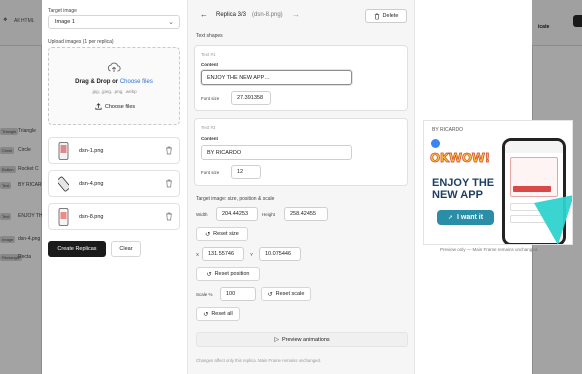  What do you see at coordinates (238, 294) in the screenshot?
I see `scale-input: 100` at bounding box center [238, 294].